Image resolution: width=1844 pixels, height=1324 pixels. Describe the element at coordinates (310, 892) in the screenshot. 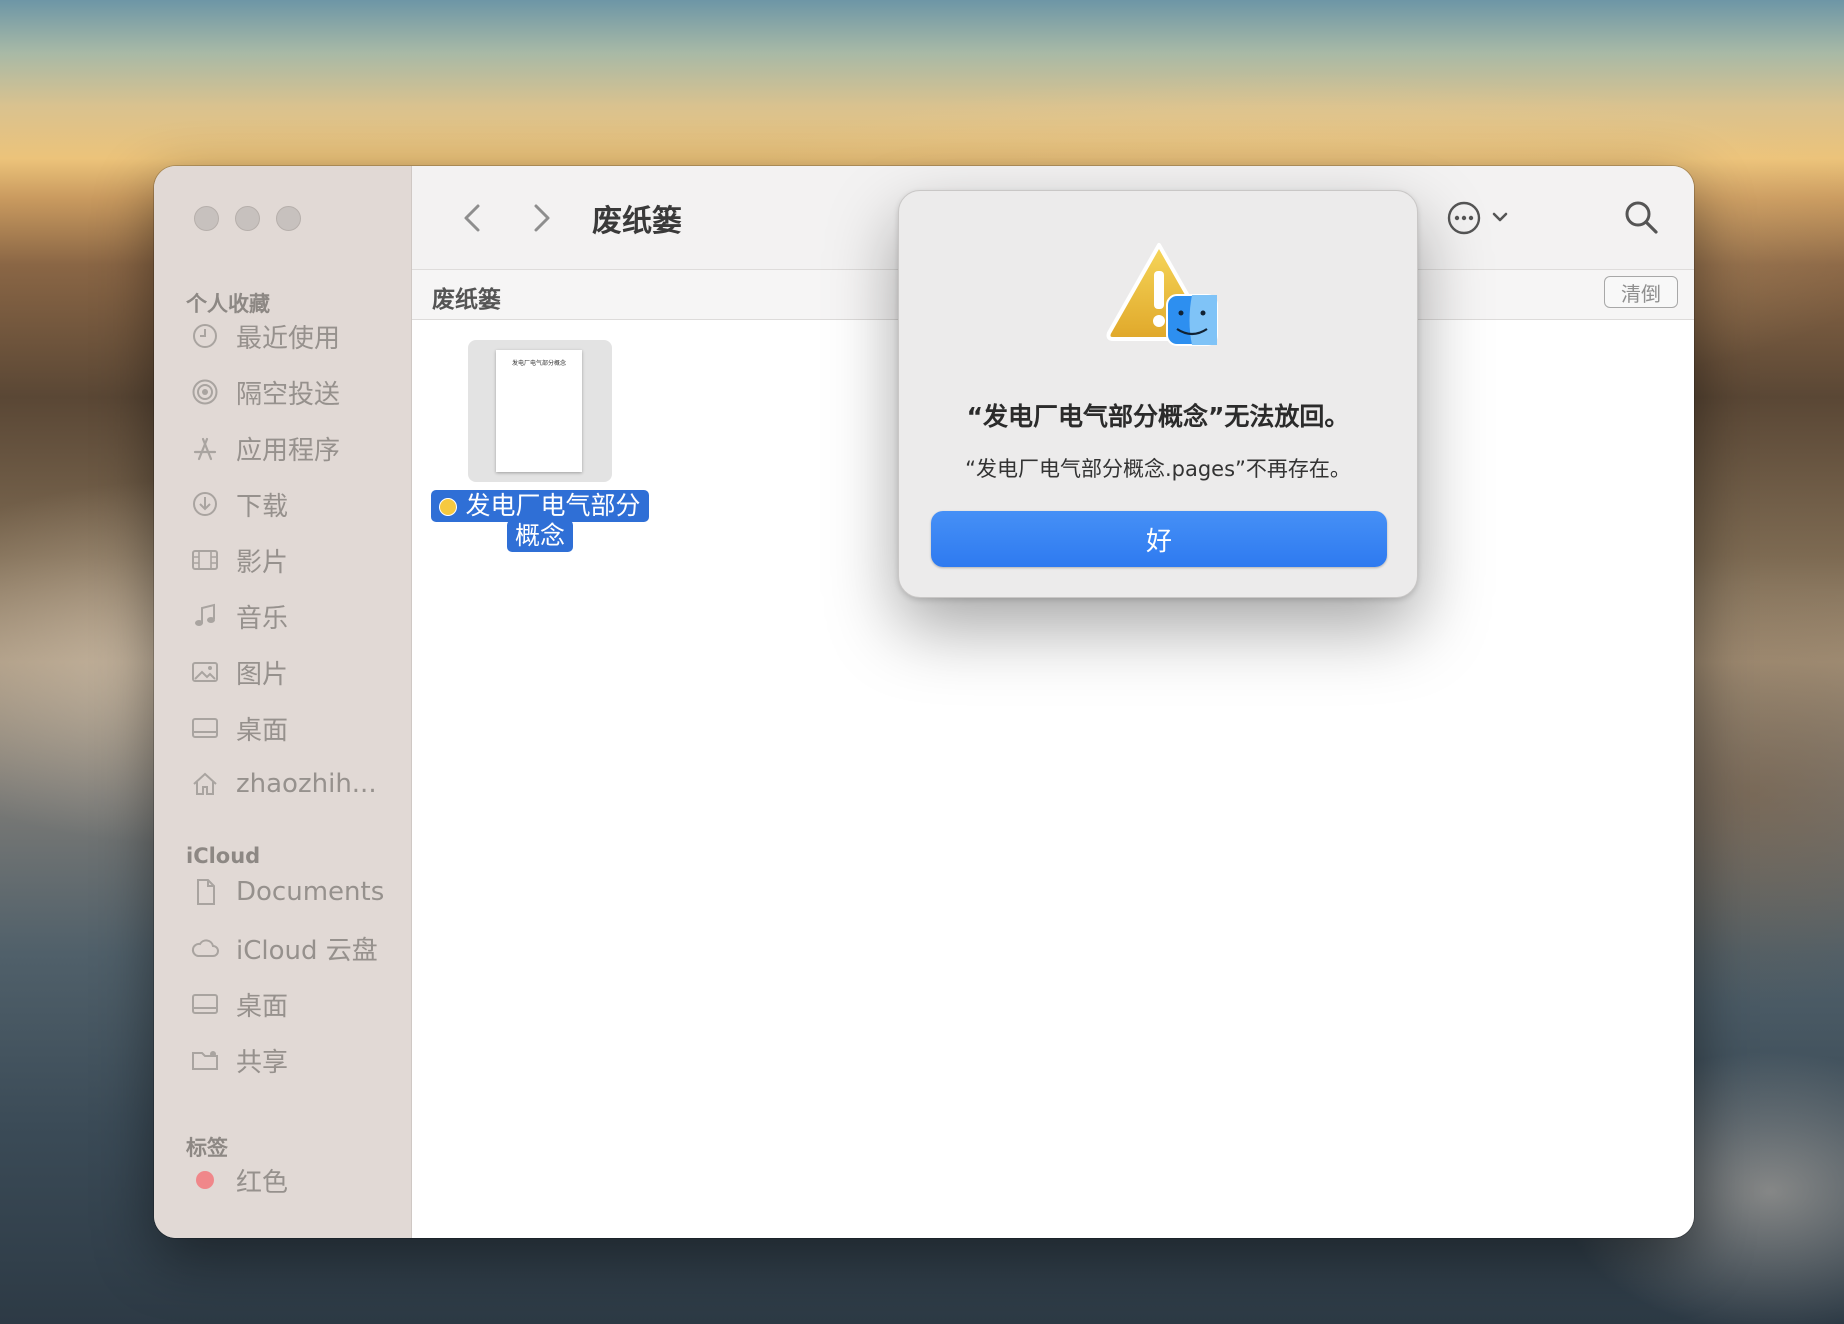

I see `sidebar-item-label: Documents` at that location.